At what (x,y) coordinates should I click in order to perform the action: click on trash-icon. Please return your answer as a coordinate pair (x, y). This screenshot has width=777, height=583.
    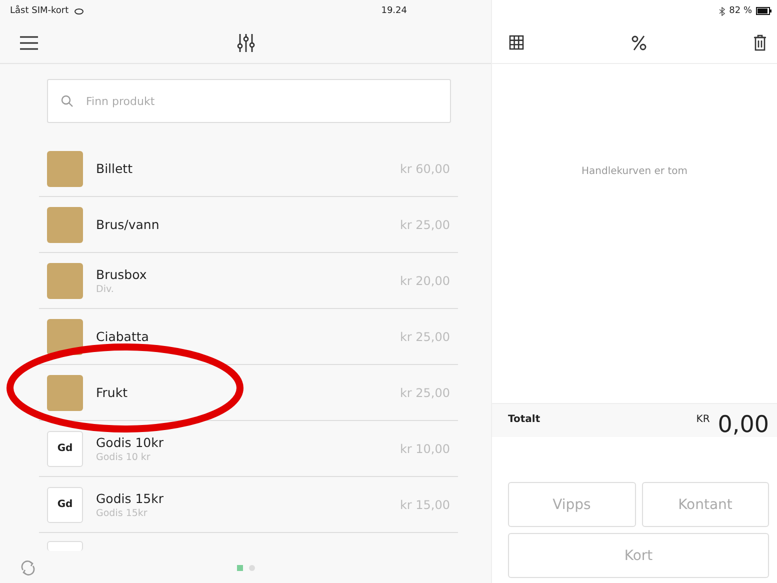
    Looking at the image, I should click on (760, 42).